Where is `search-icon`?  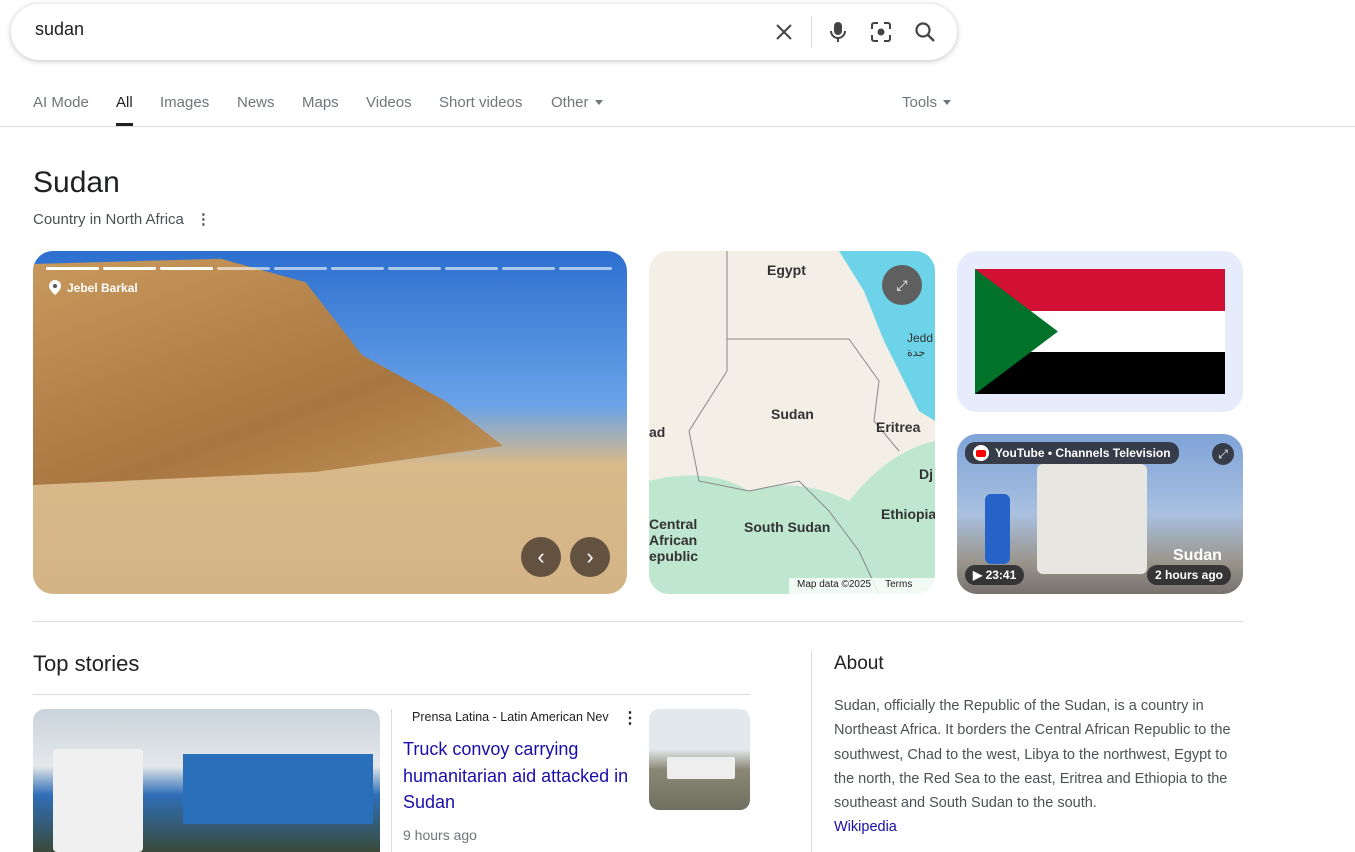 search-icon is located at coordinates (925, 32).